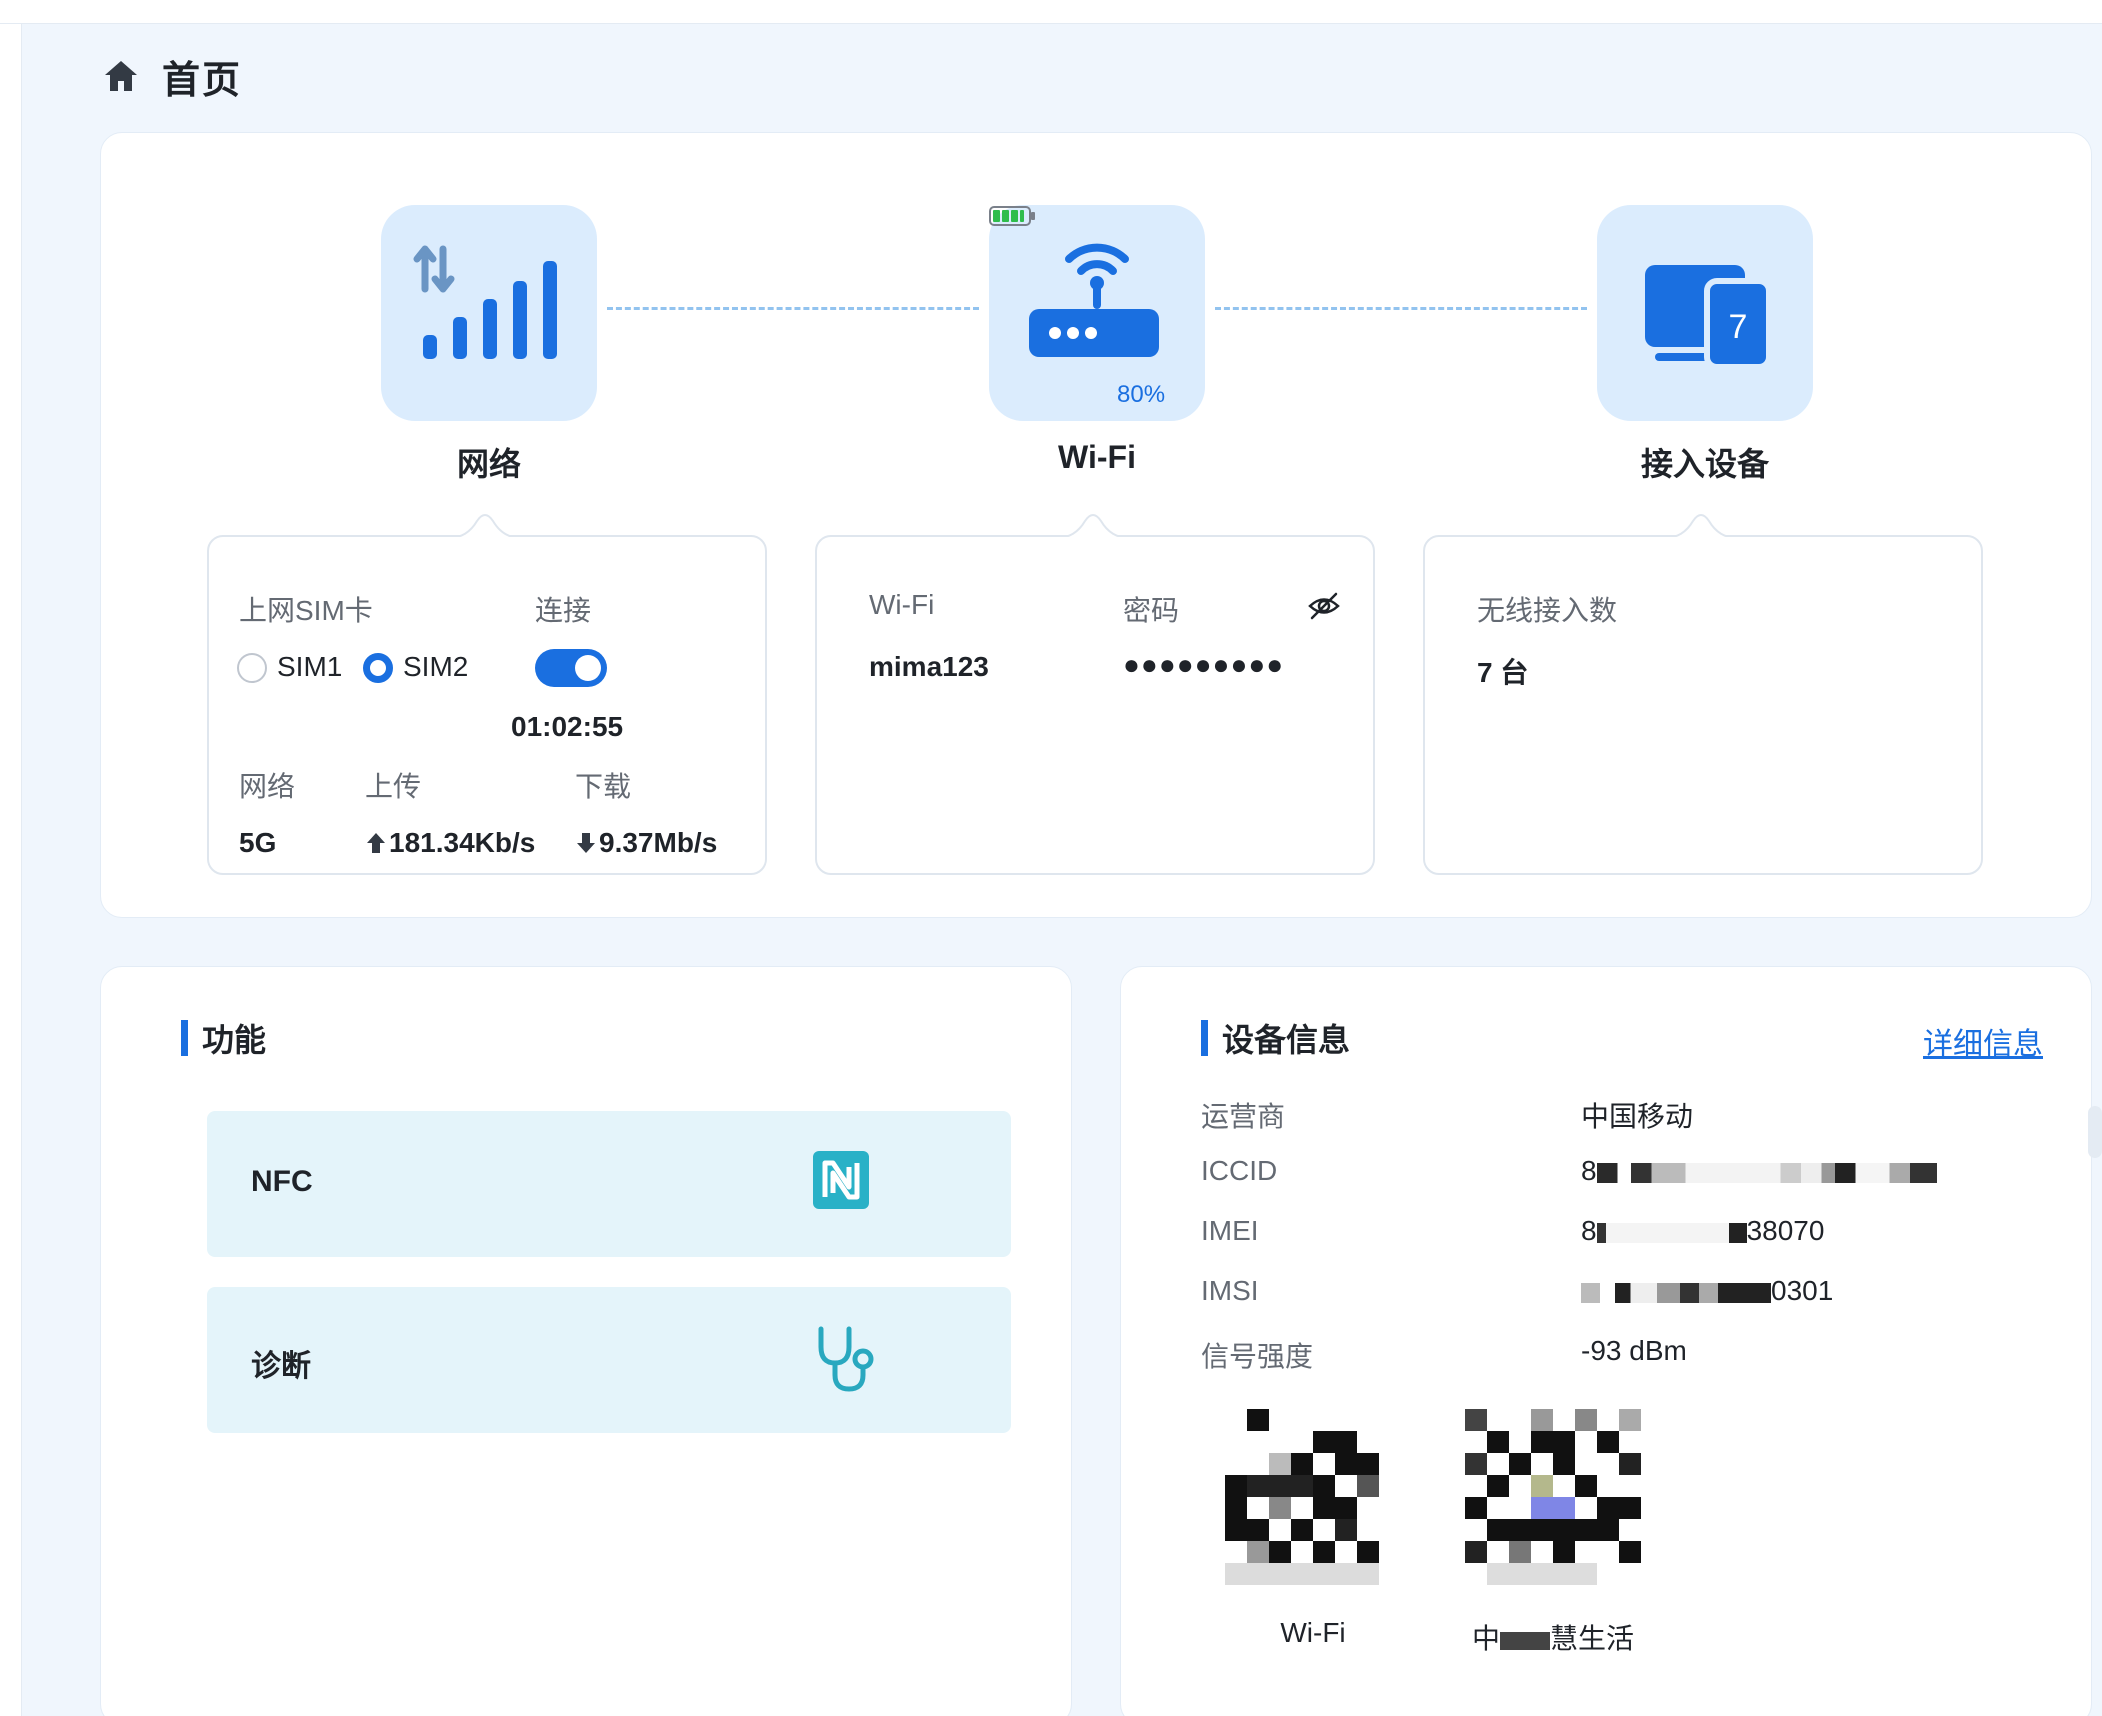 Image resolution: width=2102 pixels, height=1716 pixels. Describe the element at coordinates (1324, 608) in the screenshot. I see `eye-hidden-icon` at that location.